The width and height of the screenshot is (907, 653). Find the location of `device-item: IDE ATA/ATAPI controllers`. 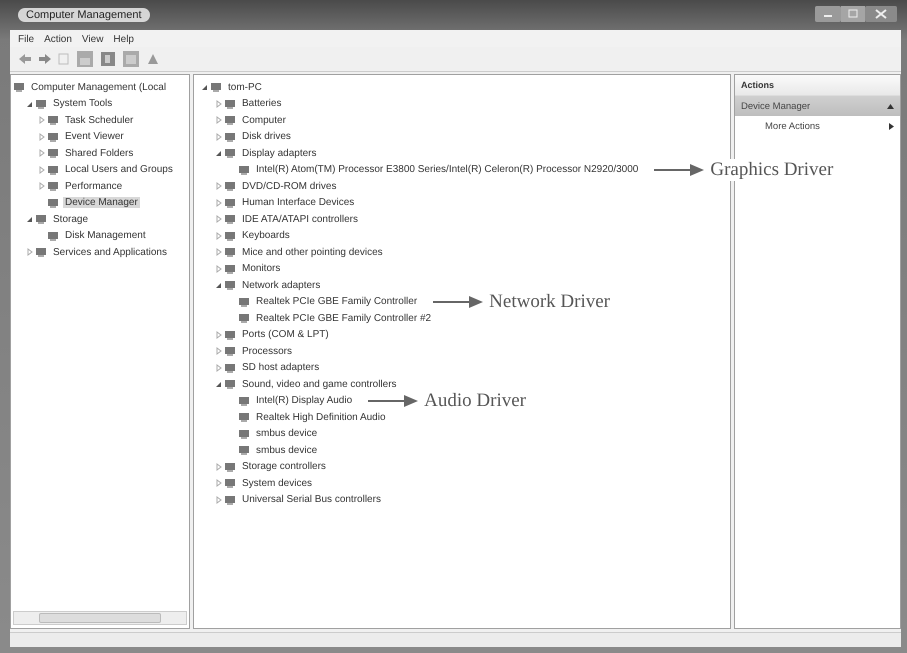

device-item: IDE ATA/ATAPI controllers is located at coordinates (300, 219).